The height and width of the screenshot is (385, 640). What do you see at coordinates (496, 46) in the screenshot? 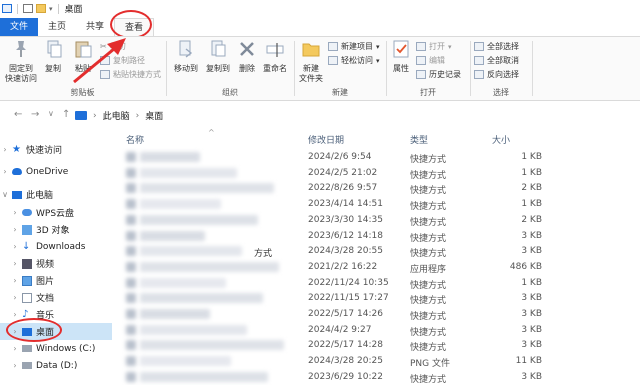
I see `select-all-button: 全部选择` at bounding box center [496, 46].